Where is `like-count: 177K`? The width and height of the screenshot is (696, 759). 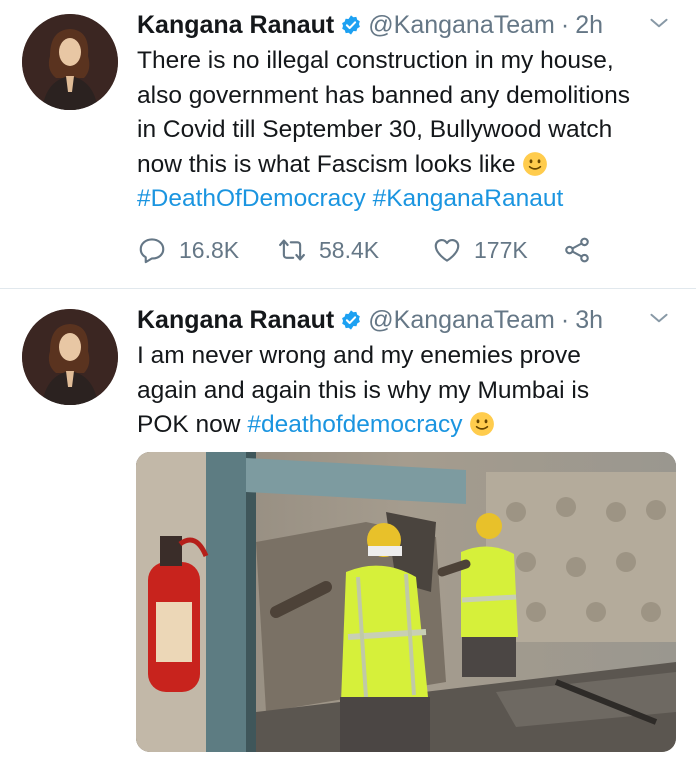 like-count: 177K is located at coordinates (501, 249).